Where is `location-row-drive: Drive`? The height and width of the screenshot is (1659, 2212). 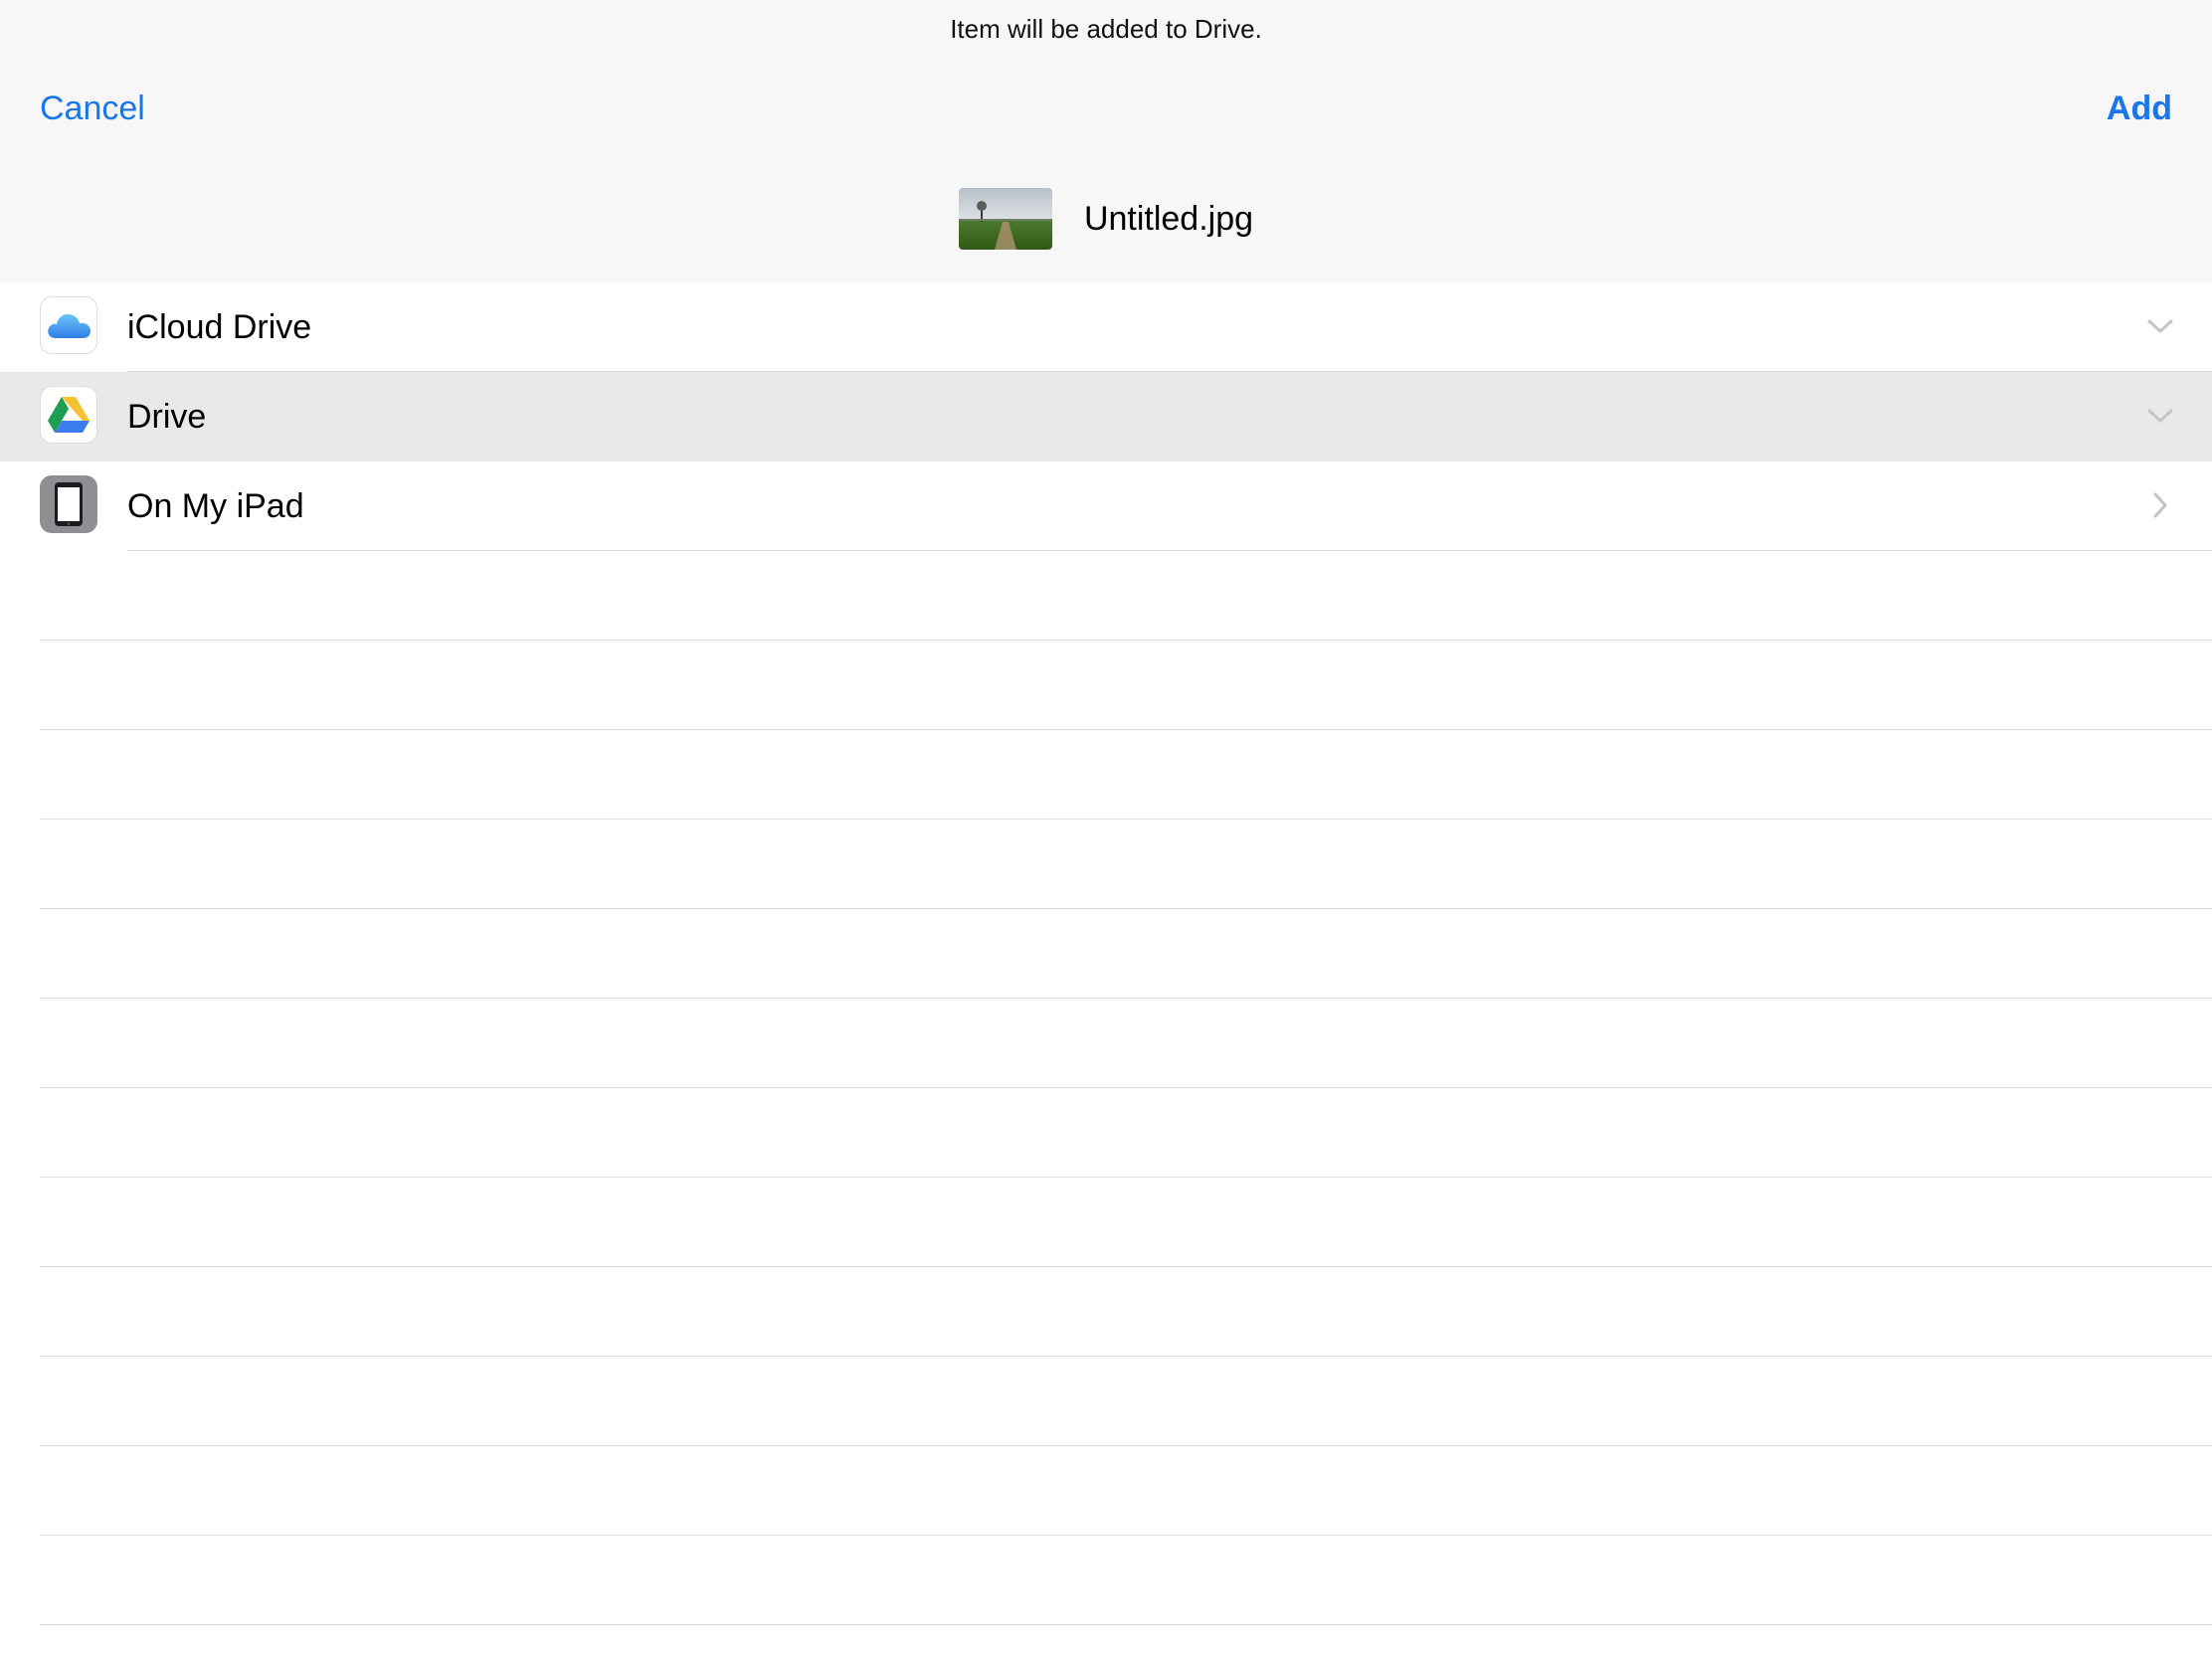 location-row-drive: Drive is located at coordinates (1106, 416).